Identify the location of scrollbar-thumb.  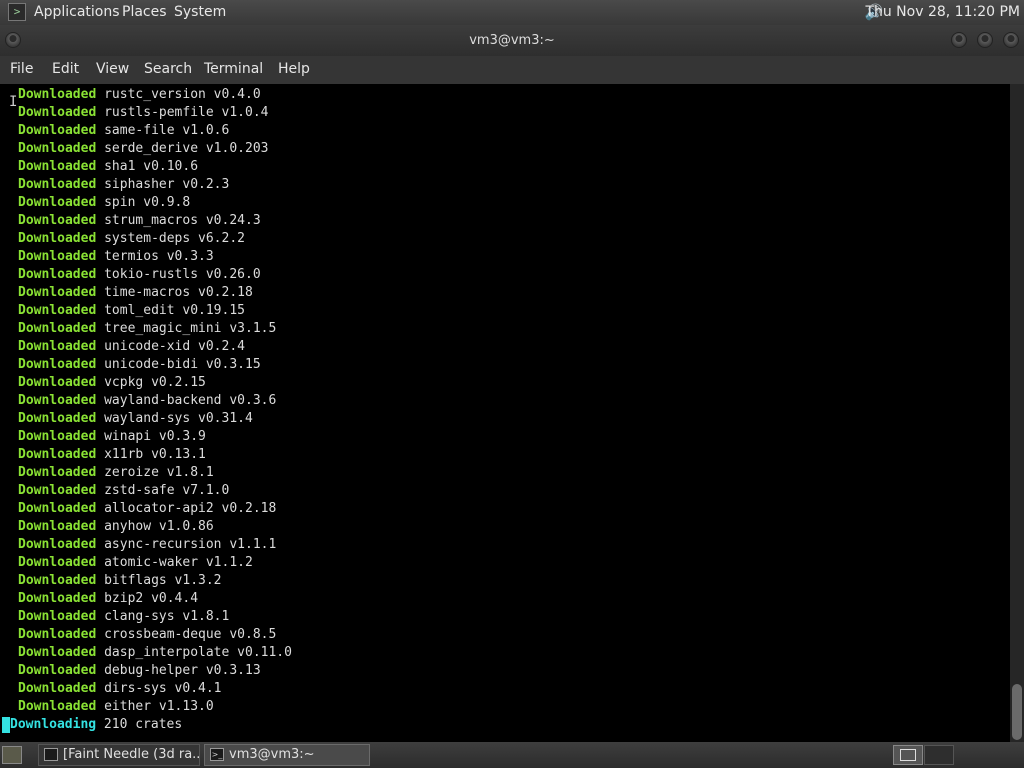
(1017, 712).